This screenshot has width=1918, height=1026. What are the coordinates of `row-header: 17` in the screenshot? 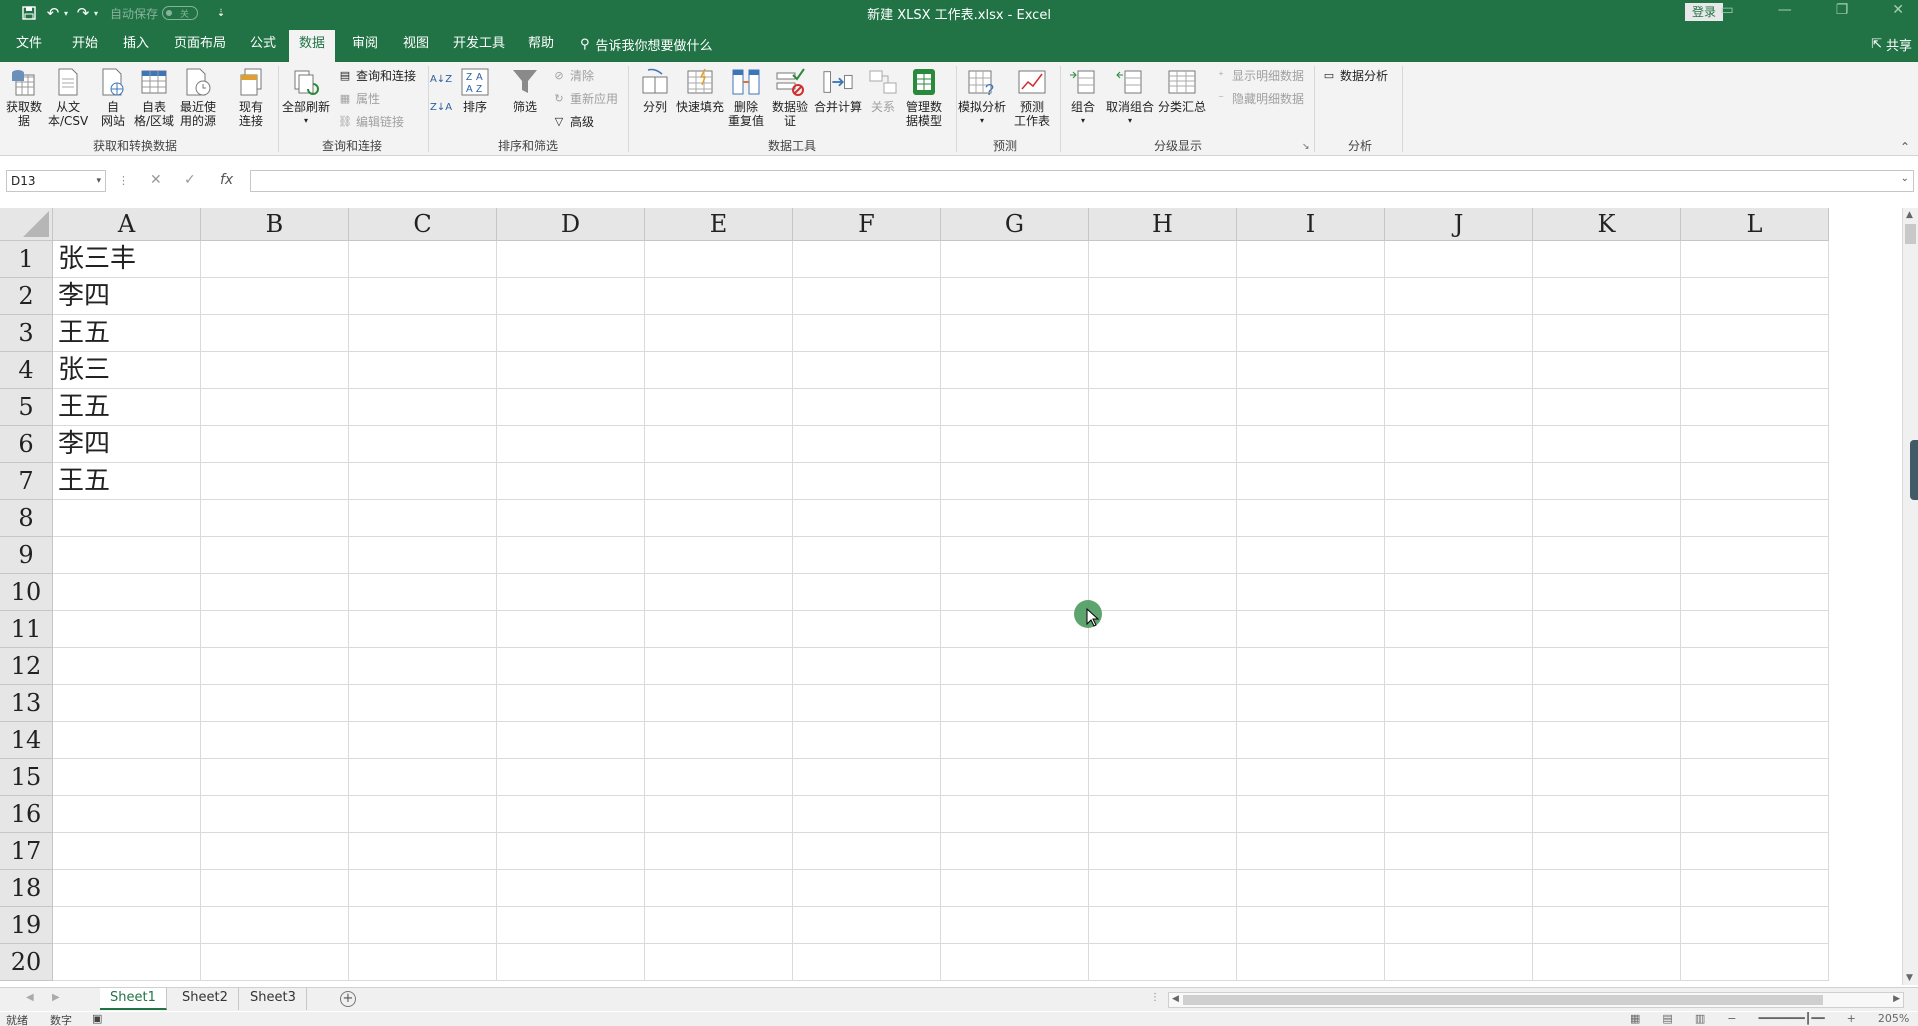 It's located at (26, 851).